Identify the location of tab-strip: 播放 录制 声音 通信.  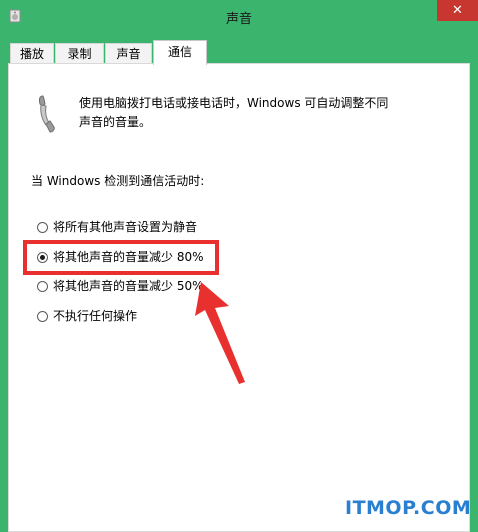
(239, 52).